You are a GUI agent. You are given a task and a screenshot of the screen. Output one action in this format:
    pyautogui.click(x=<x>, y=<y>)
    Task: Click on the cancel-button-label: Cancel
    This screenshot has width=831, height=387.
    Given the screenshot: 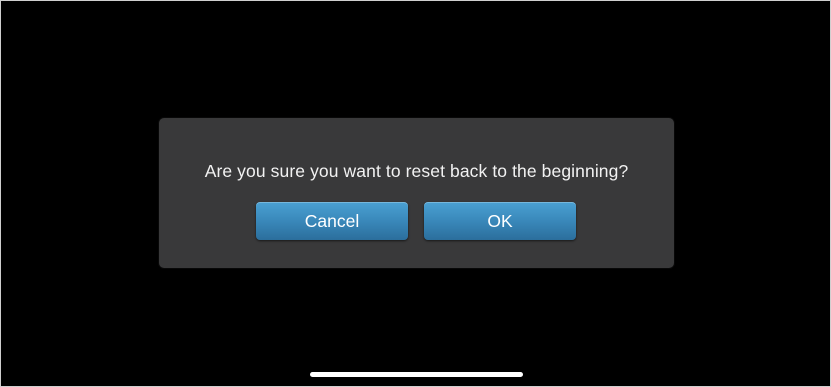 What is the action you would take?
    pyautogui.click(x=332, y=220)
    